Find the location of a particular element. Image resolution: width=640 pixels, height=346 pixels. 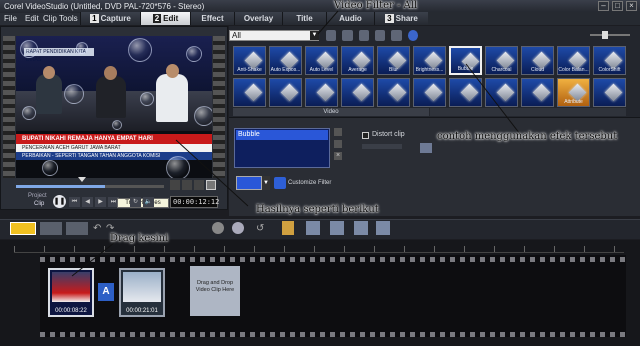

annotation-video-filter: Video Filter - All is located at coordinates (376, 5).